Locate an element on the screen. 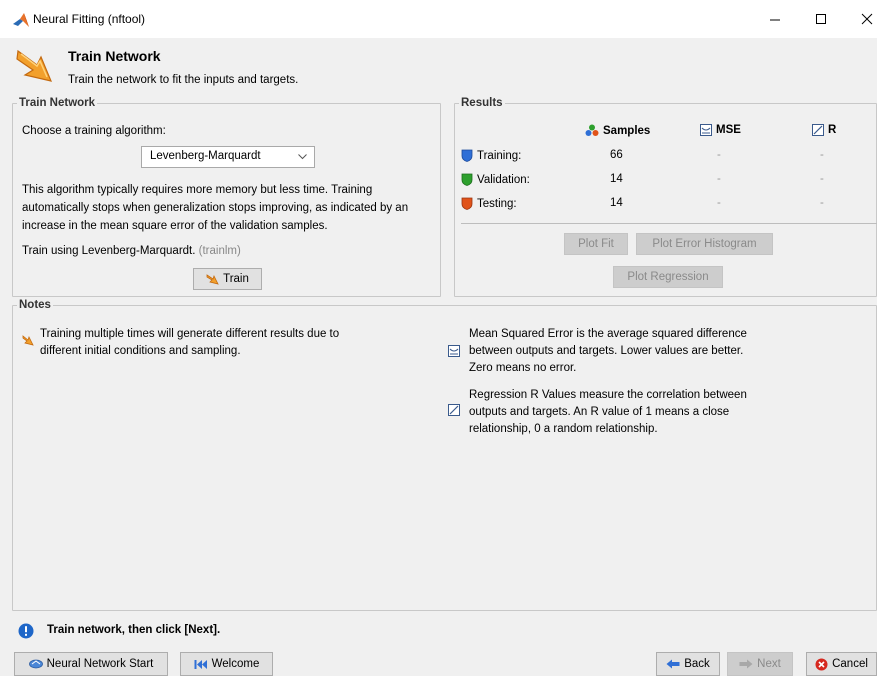  plot-regression-button: Plot Regression is located at coordinates (668, 277).